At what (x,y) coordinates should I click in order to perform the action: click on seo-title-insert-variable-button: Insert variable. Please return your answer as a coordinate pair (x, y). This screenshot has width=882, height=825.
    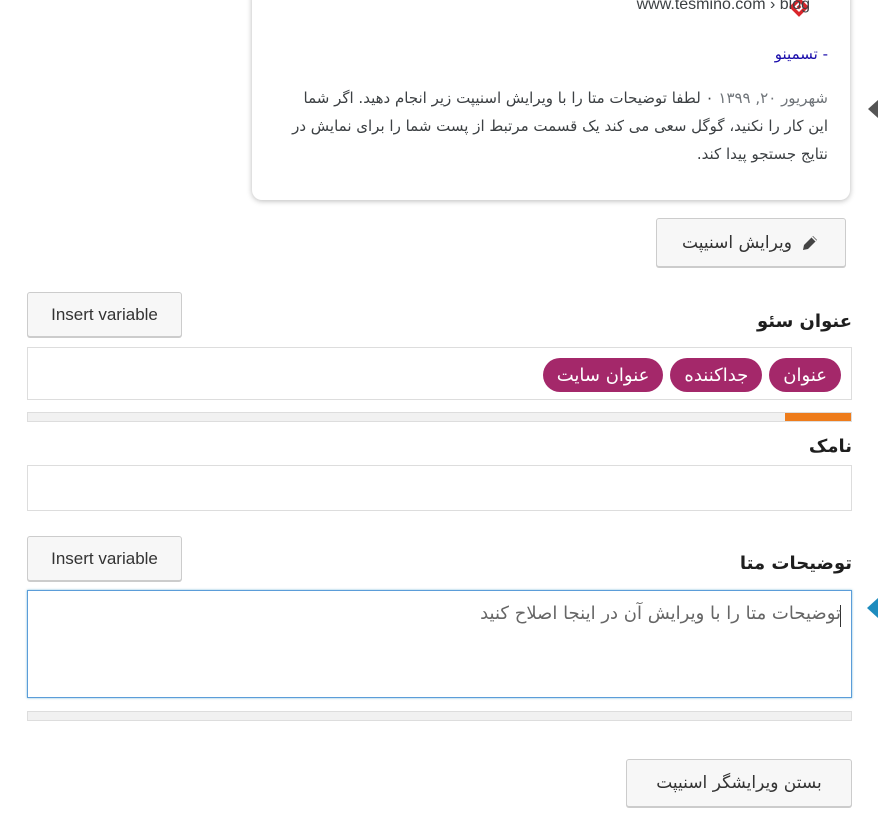
    Looking at the image, I should click on (104, 314).